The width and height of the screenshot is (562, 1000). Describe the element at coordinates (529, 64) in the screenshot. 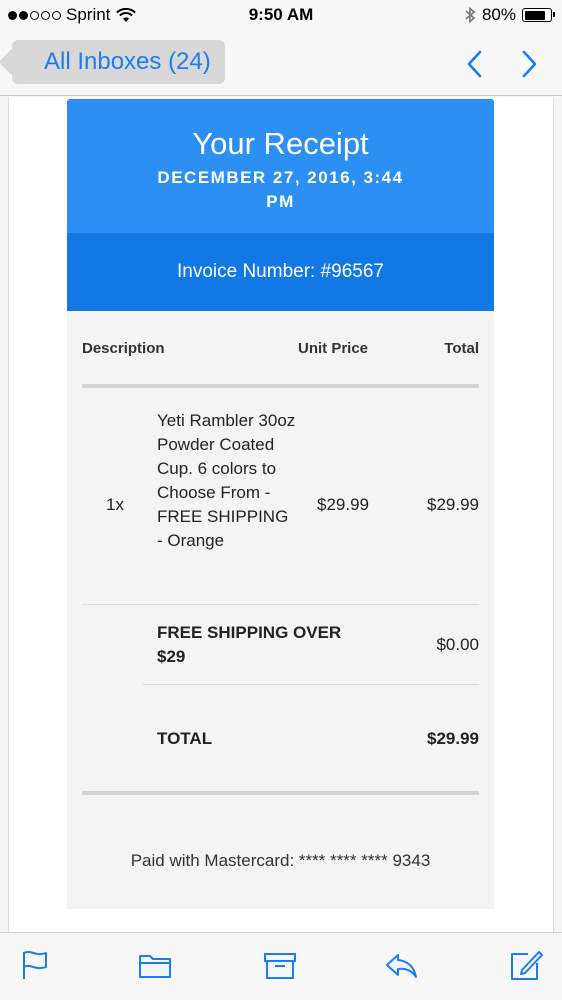

I see `chevron-down-icon` at that location.